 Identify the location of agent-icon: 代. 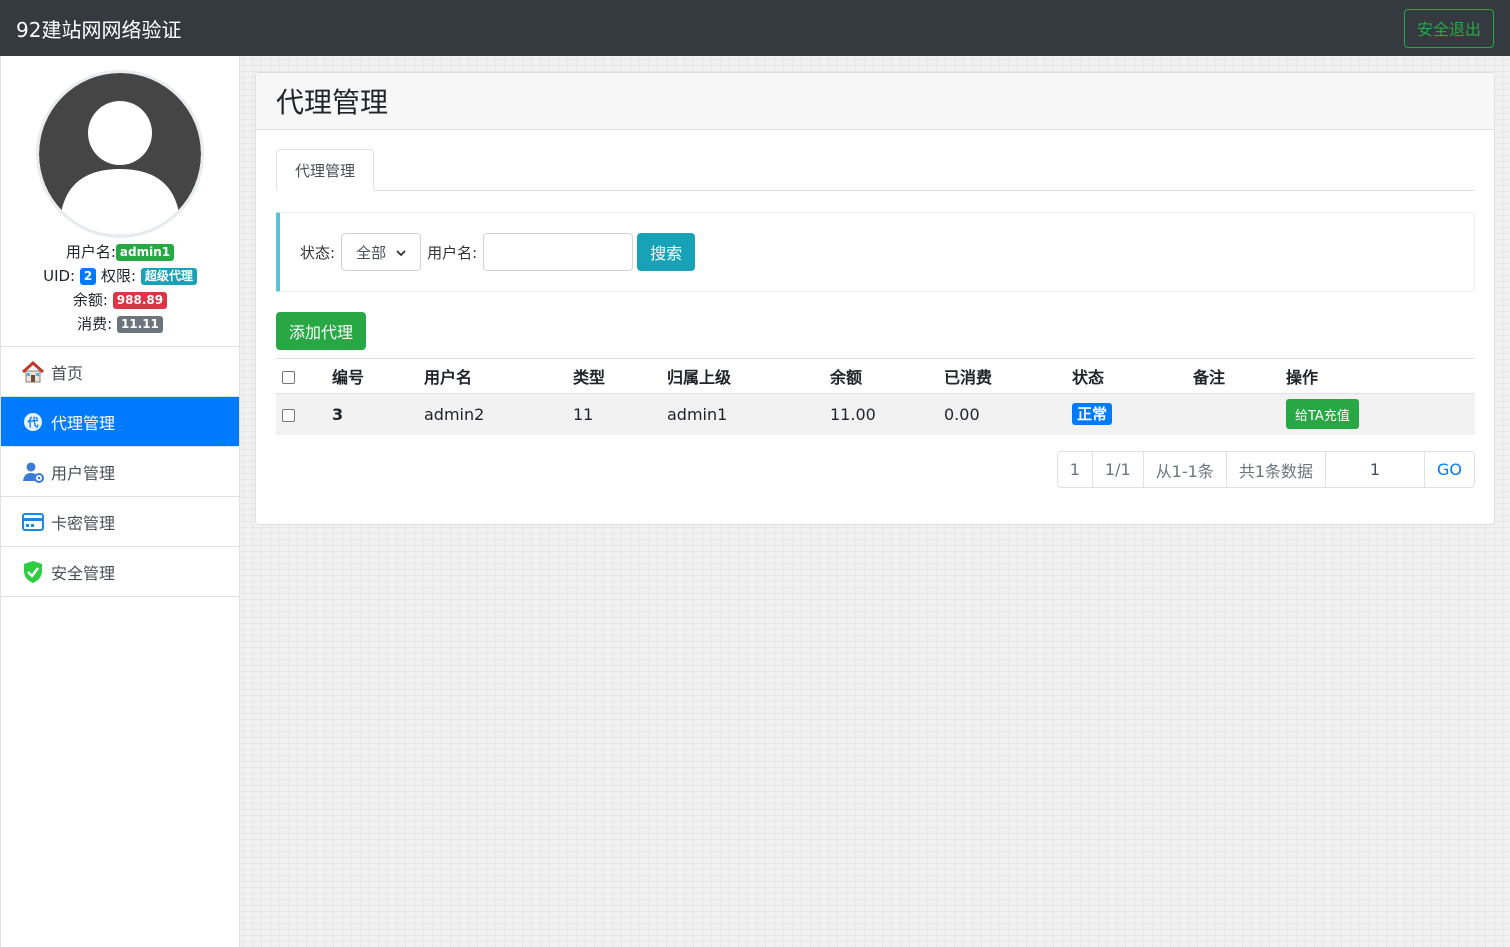
(33, 422).